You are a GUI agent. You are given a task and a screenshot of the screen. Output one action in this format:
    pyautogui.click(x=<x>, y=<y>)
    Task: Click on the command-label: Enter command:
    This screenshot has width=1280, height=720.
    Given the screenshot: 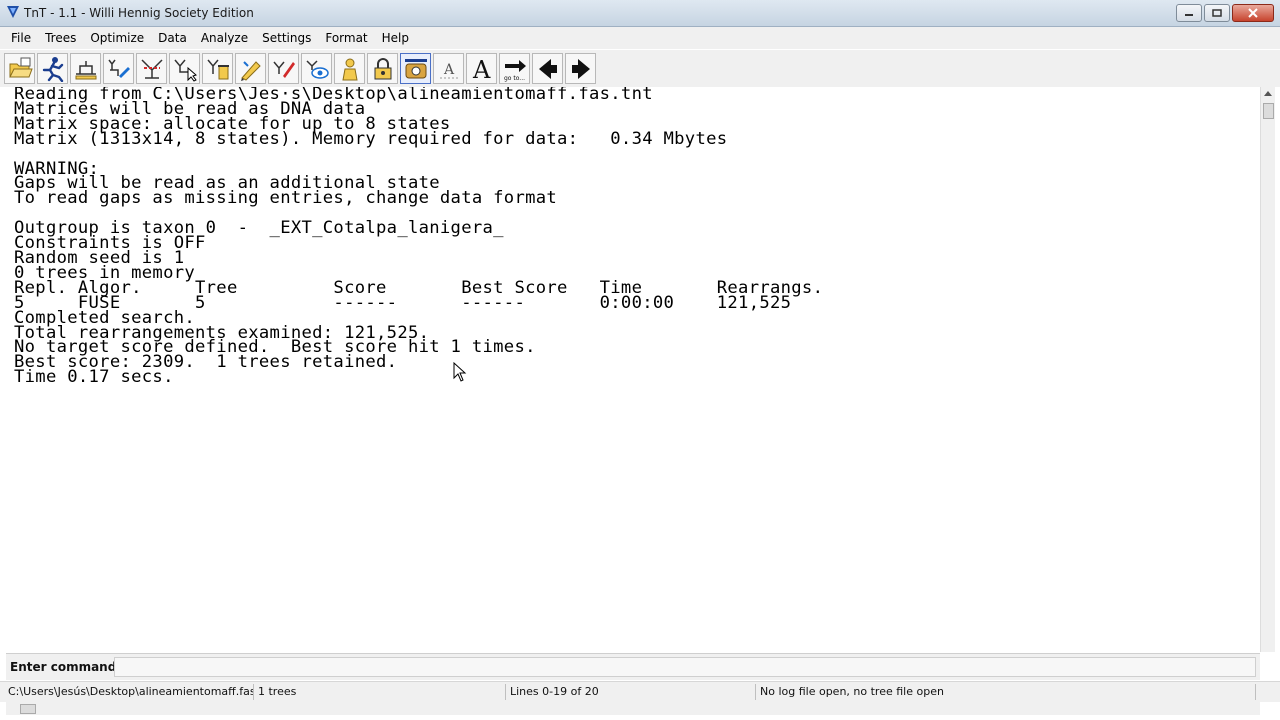 What is the action you would take?
    pyautogui.click(x=66, y=667)
    